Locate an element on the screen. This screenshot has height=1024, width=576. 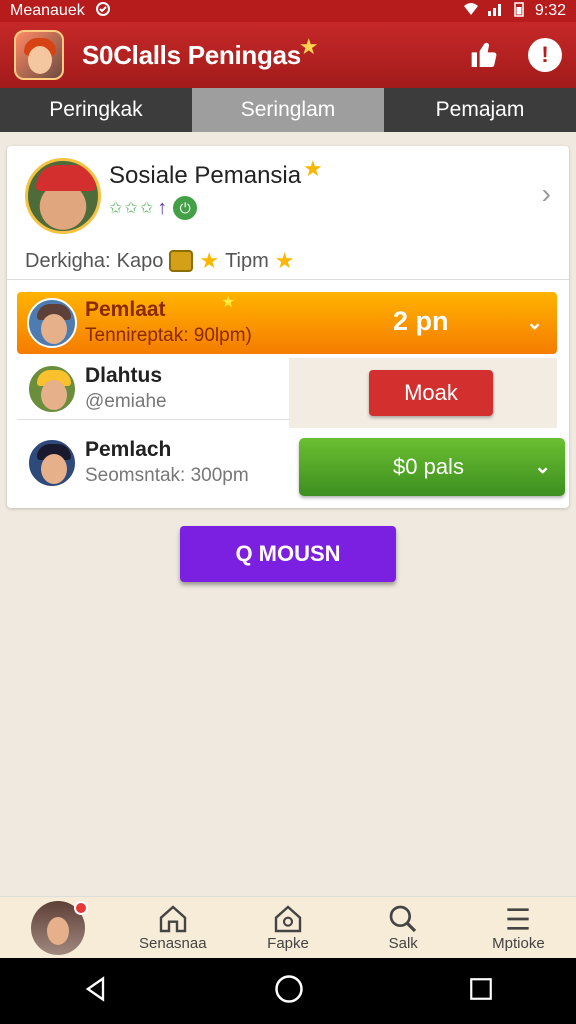
tab-bar: Peringkak Seringlam Pemajam is located at coordinates (288, 110).